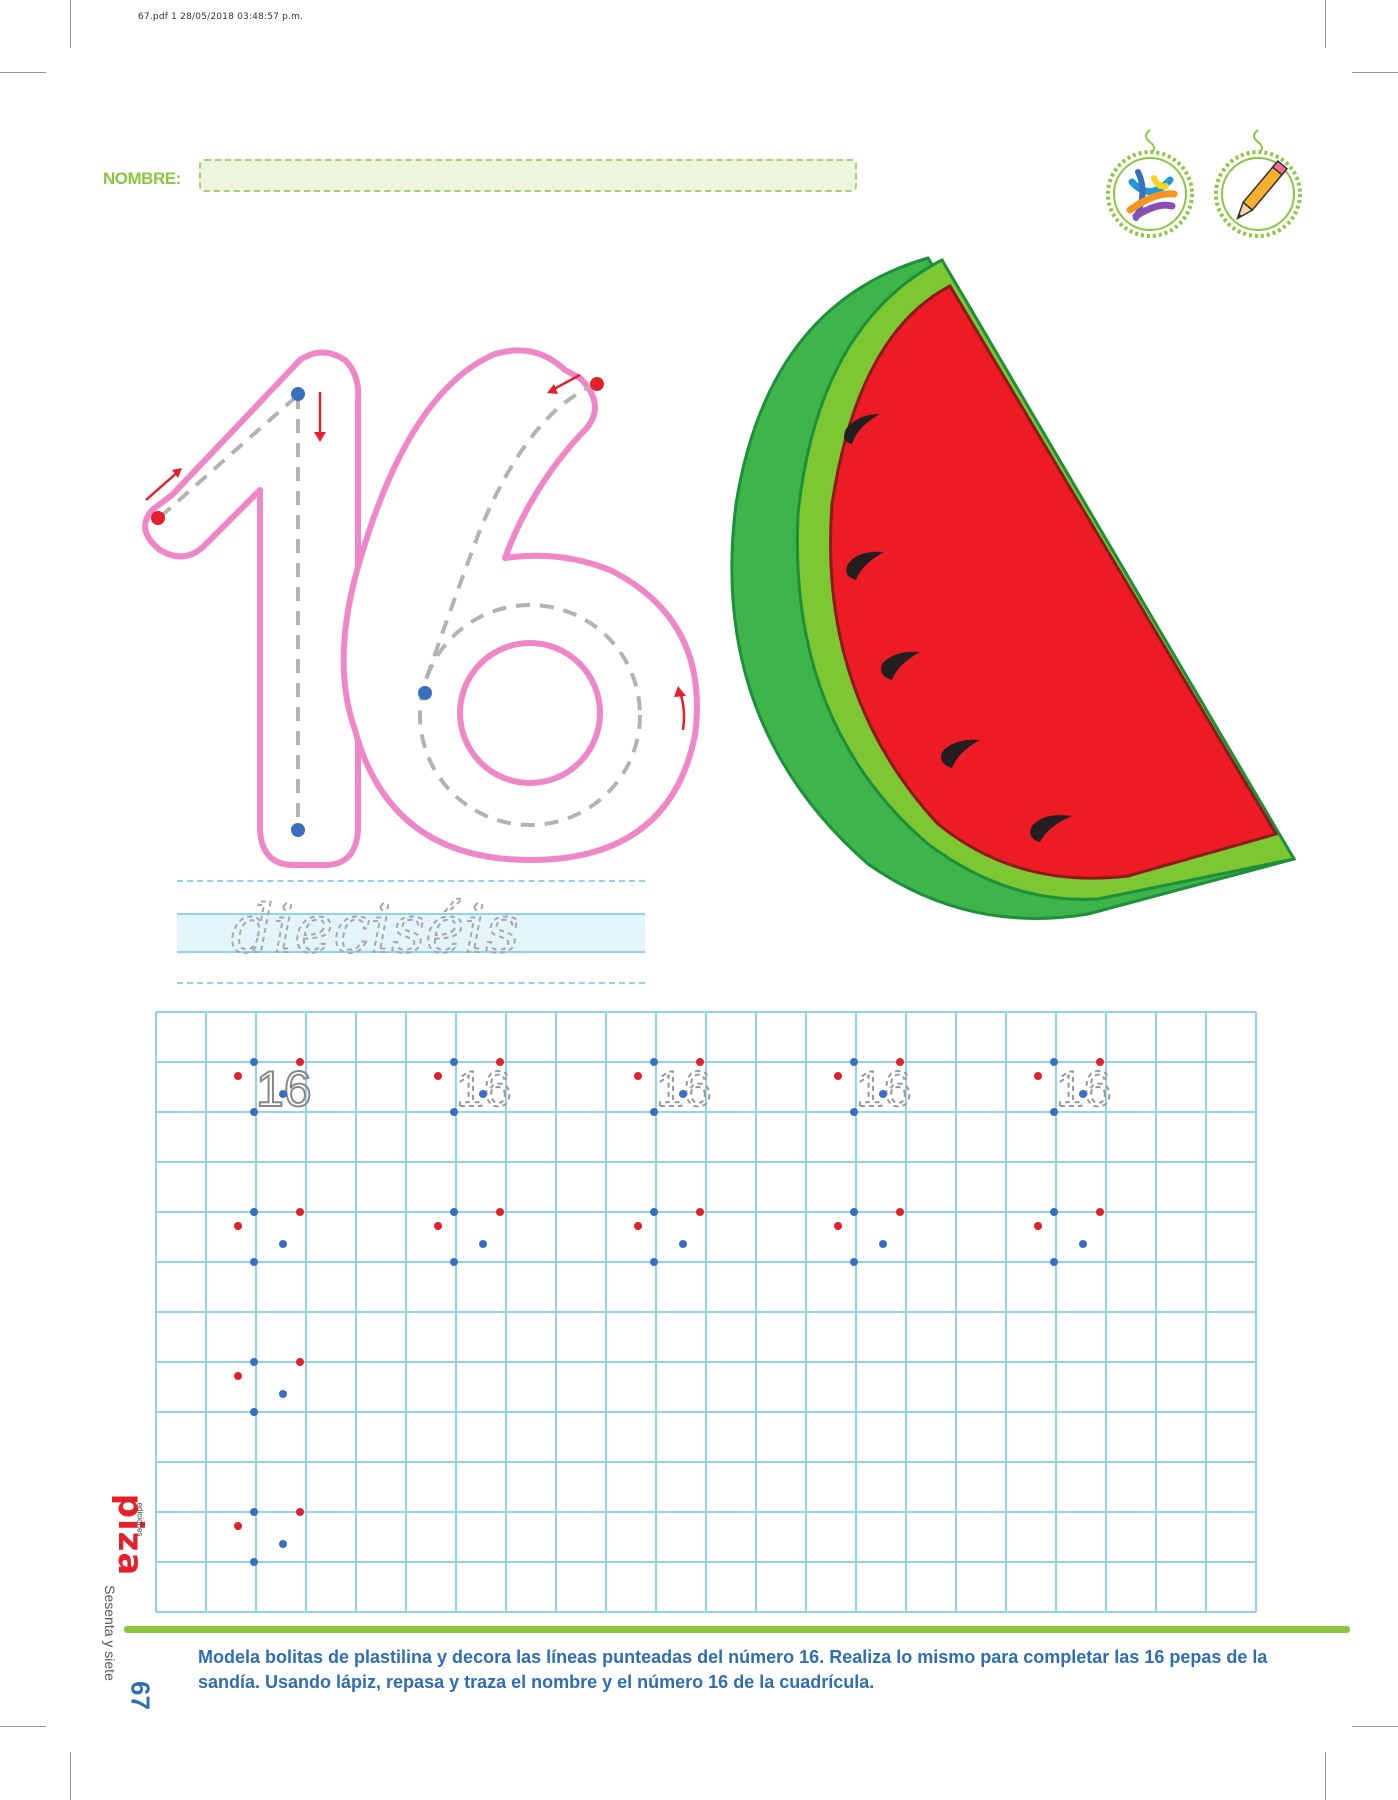 Image resolution: width=1398 pixels, height=1800 pixels. I want to click on end-dot, so click(298, 830).